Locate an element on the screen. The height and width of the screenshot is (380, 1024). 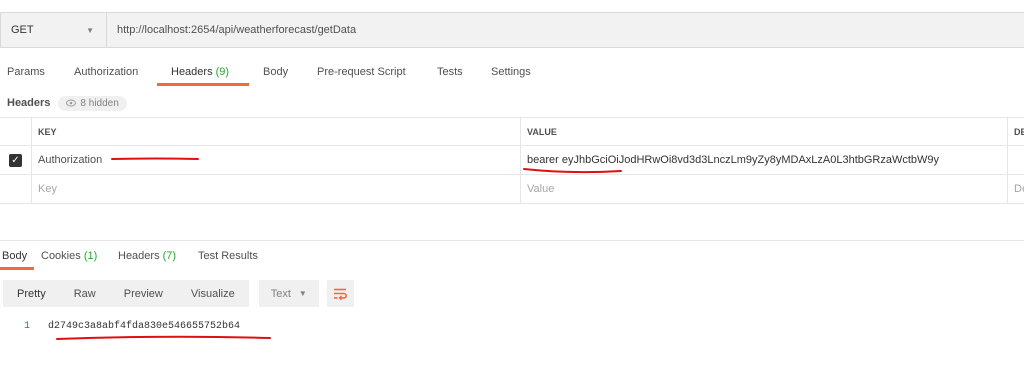
tab-body: Body is located at coordinates (275, 72).